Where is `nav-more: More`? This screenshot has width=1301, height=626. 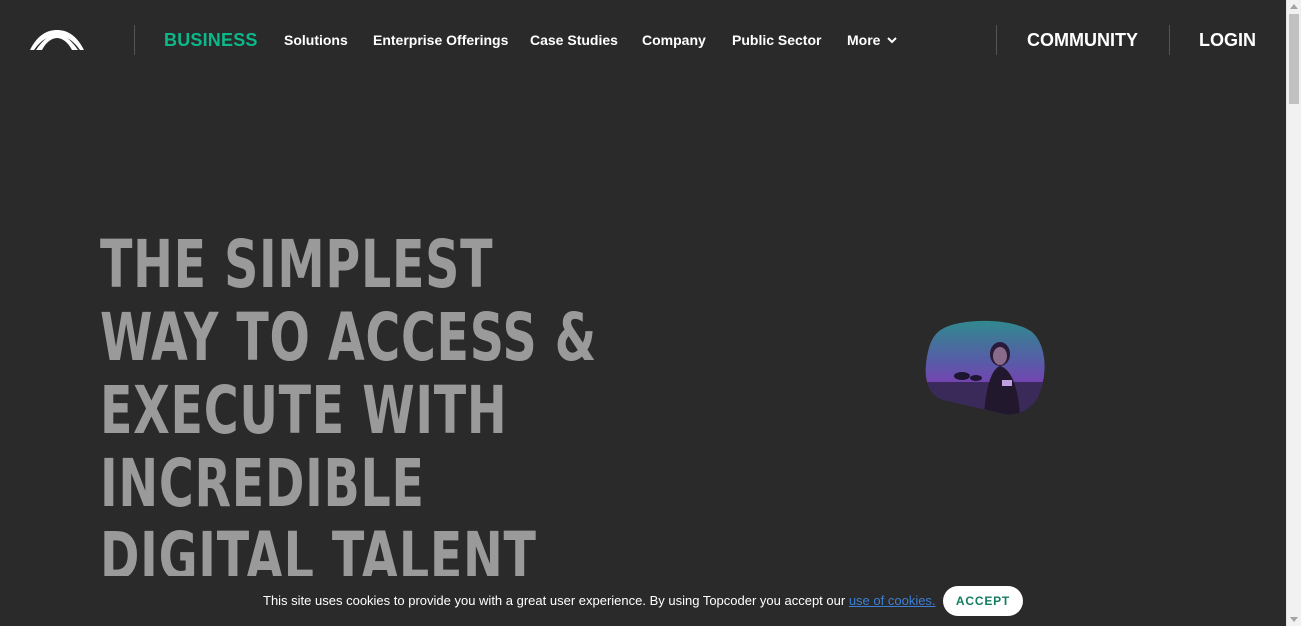
nav-more: More is located at coordinates (872, 40).